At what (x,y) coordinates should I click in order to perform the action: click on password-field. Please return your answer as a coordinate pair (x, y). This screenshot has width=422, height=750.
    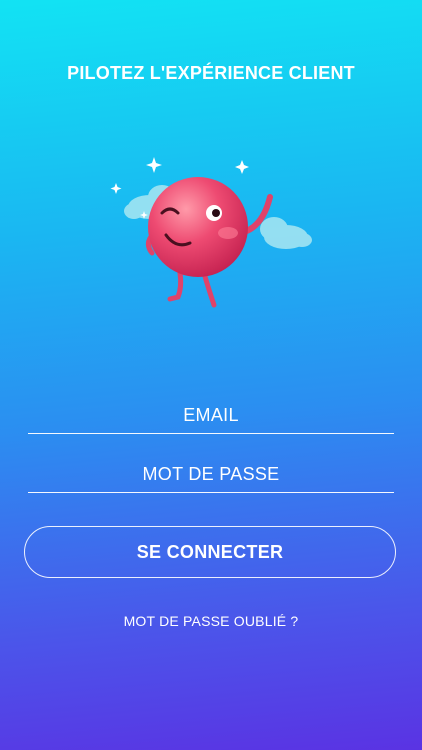
    Looking at the image, I should click on (211, 474).